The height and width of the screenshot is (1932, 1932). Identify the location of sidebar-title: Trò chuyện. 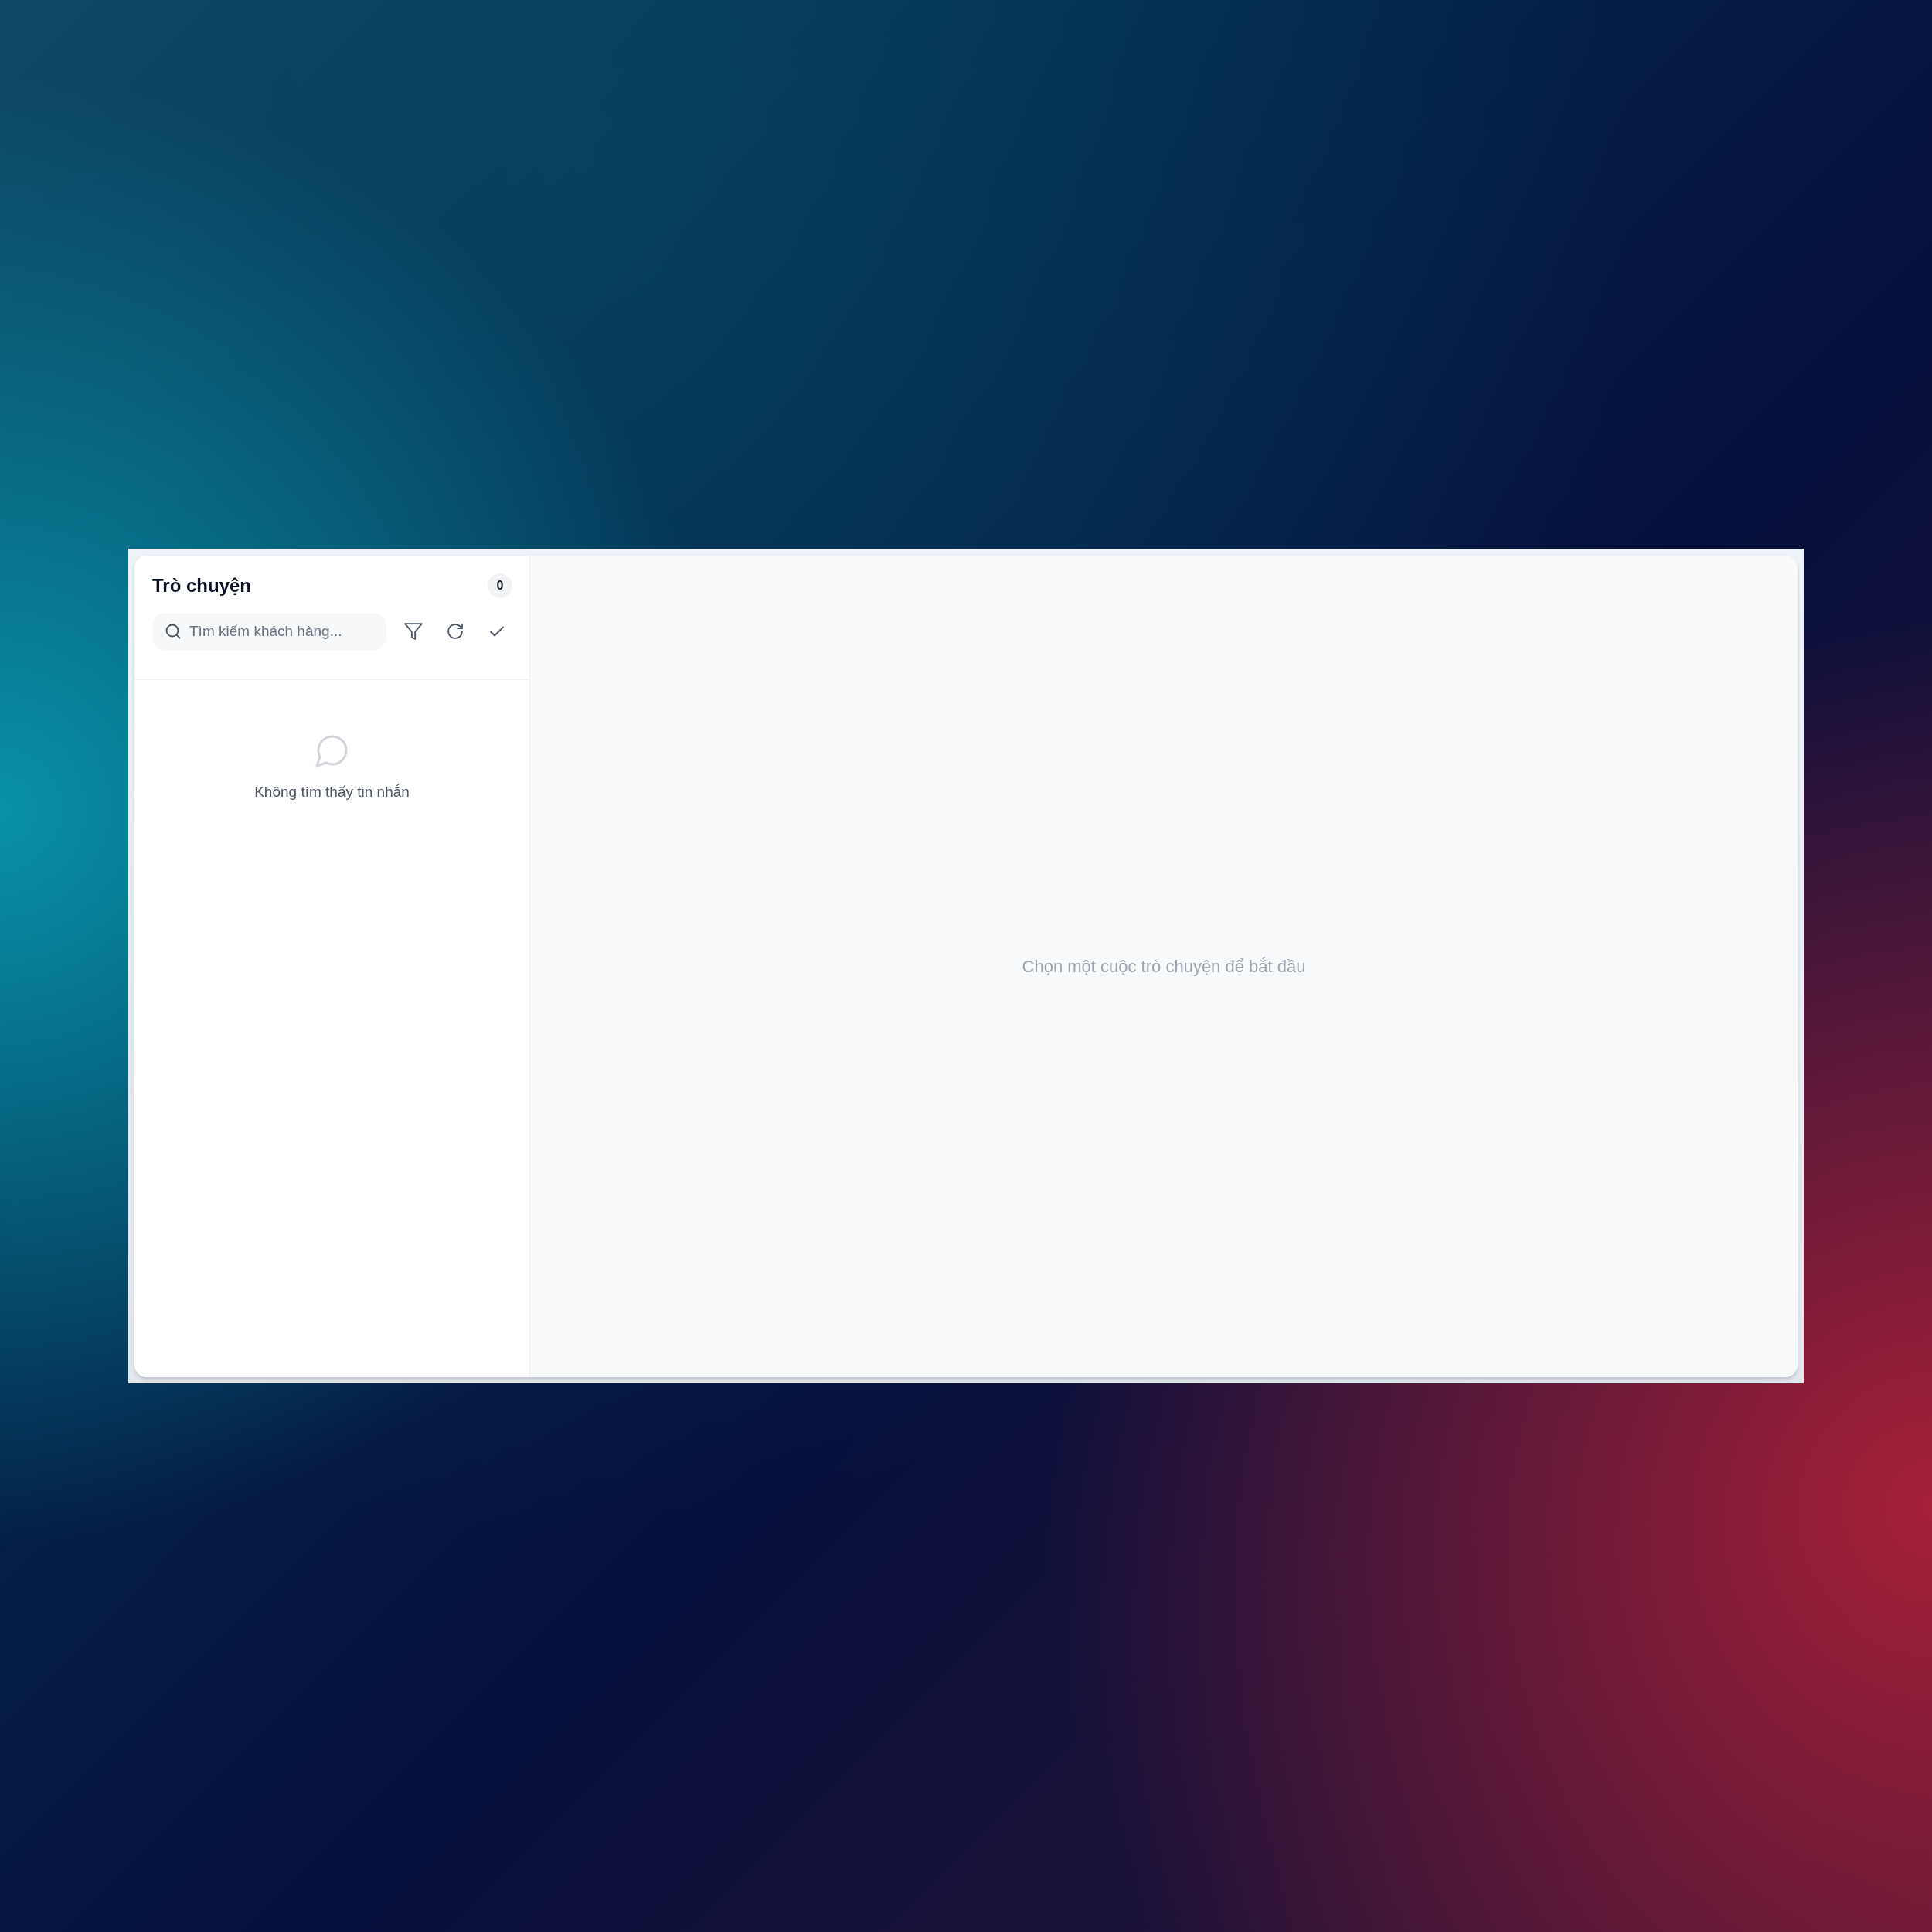
(202, 585).